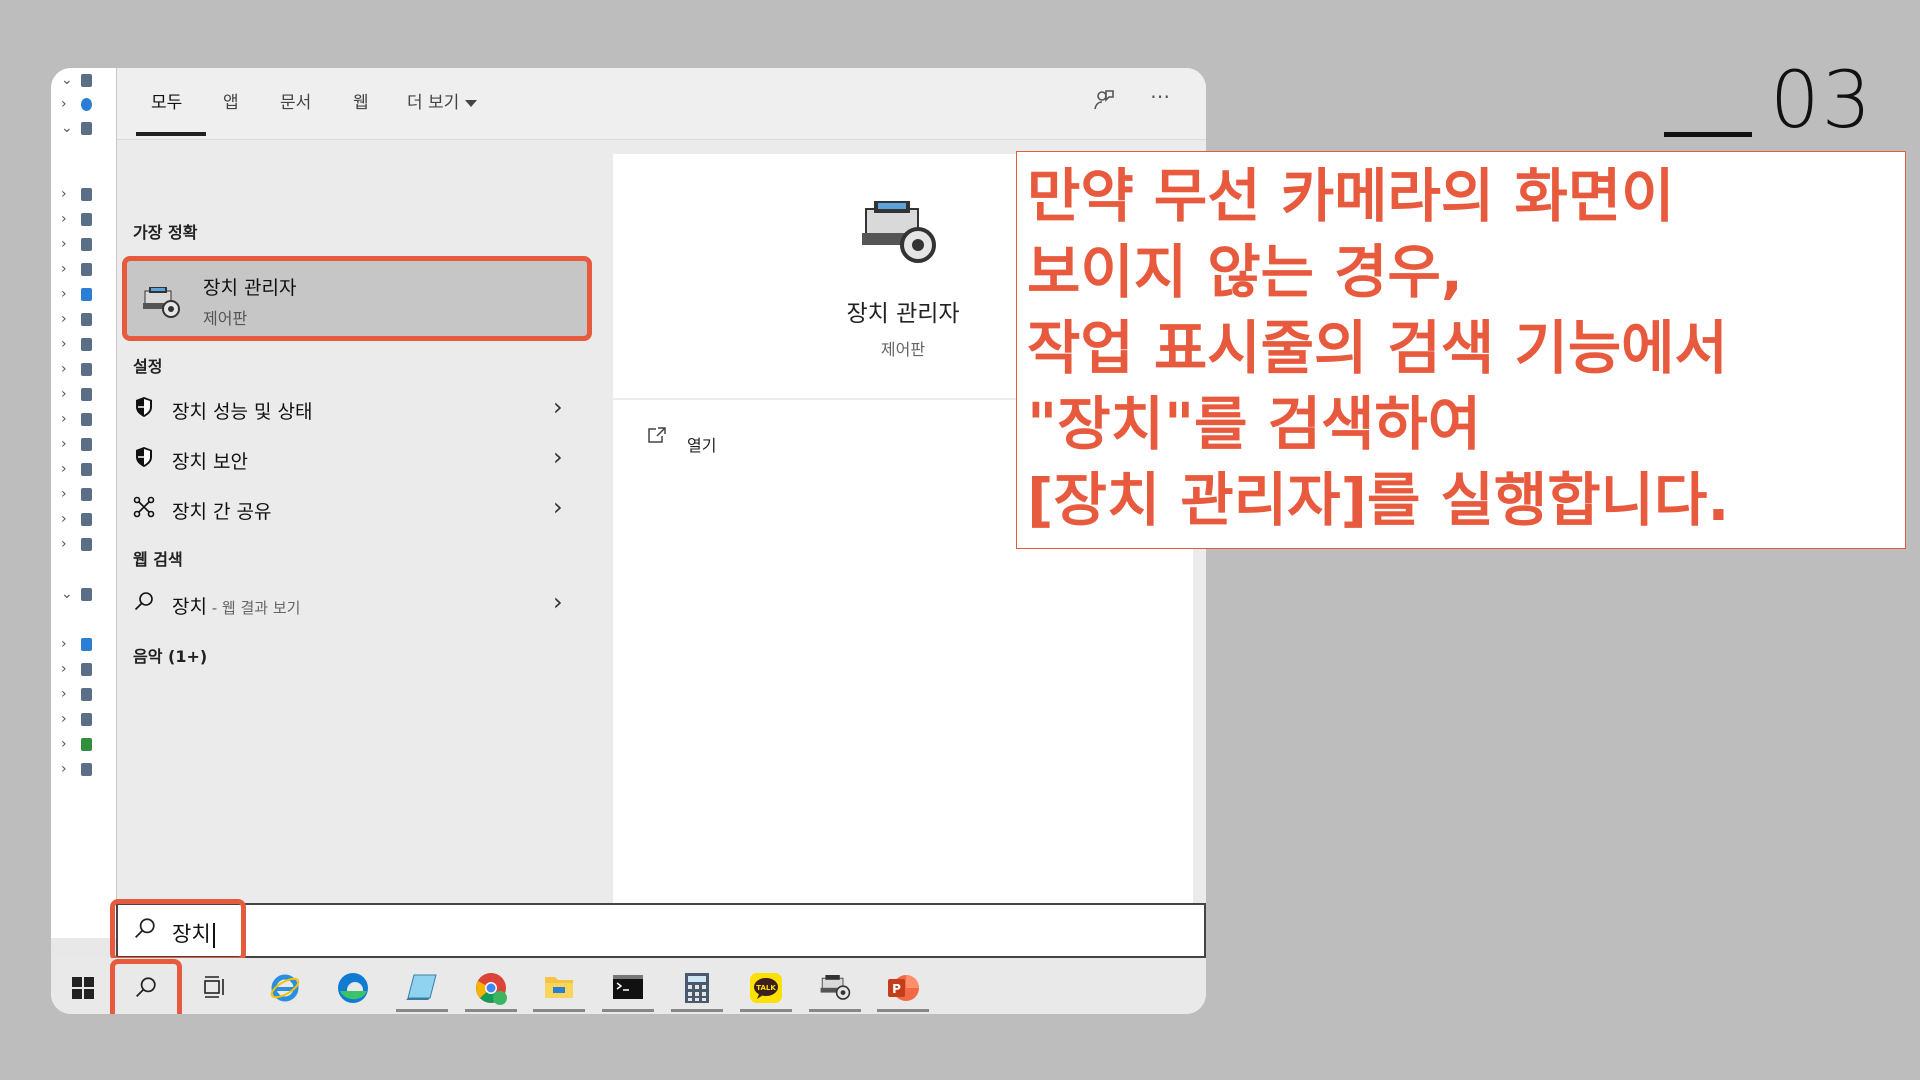  I want to click on svg-text: TALK, so click(766, 988).